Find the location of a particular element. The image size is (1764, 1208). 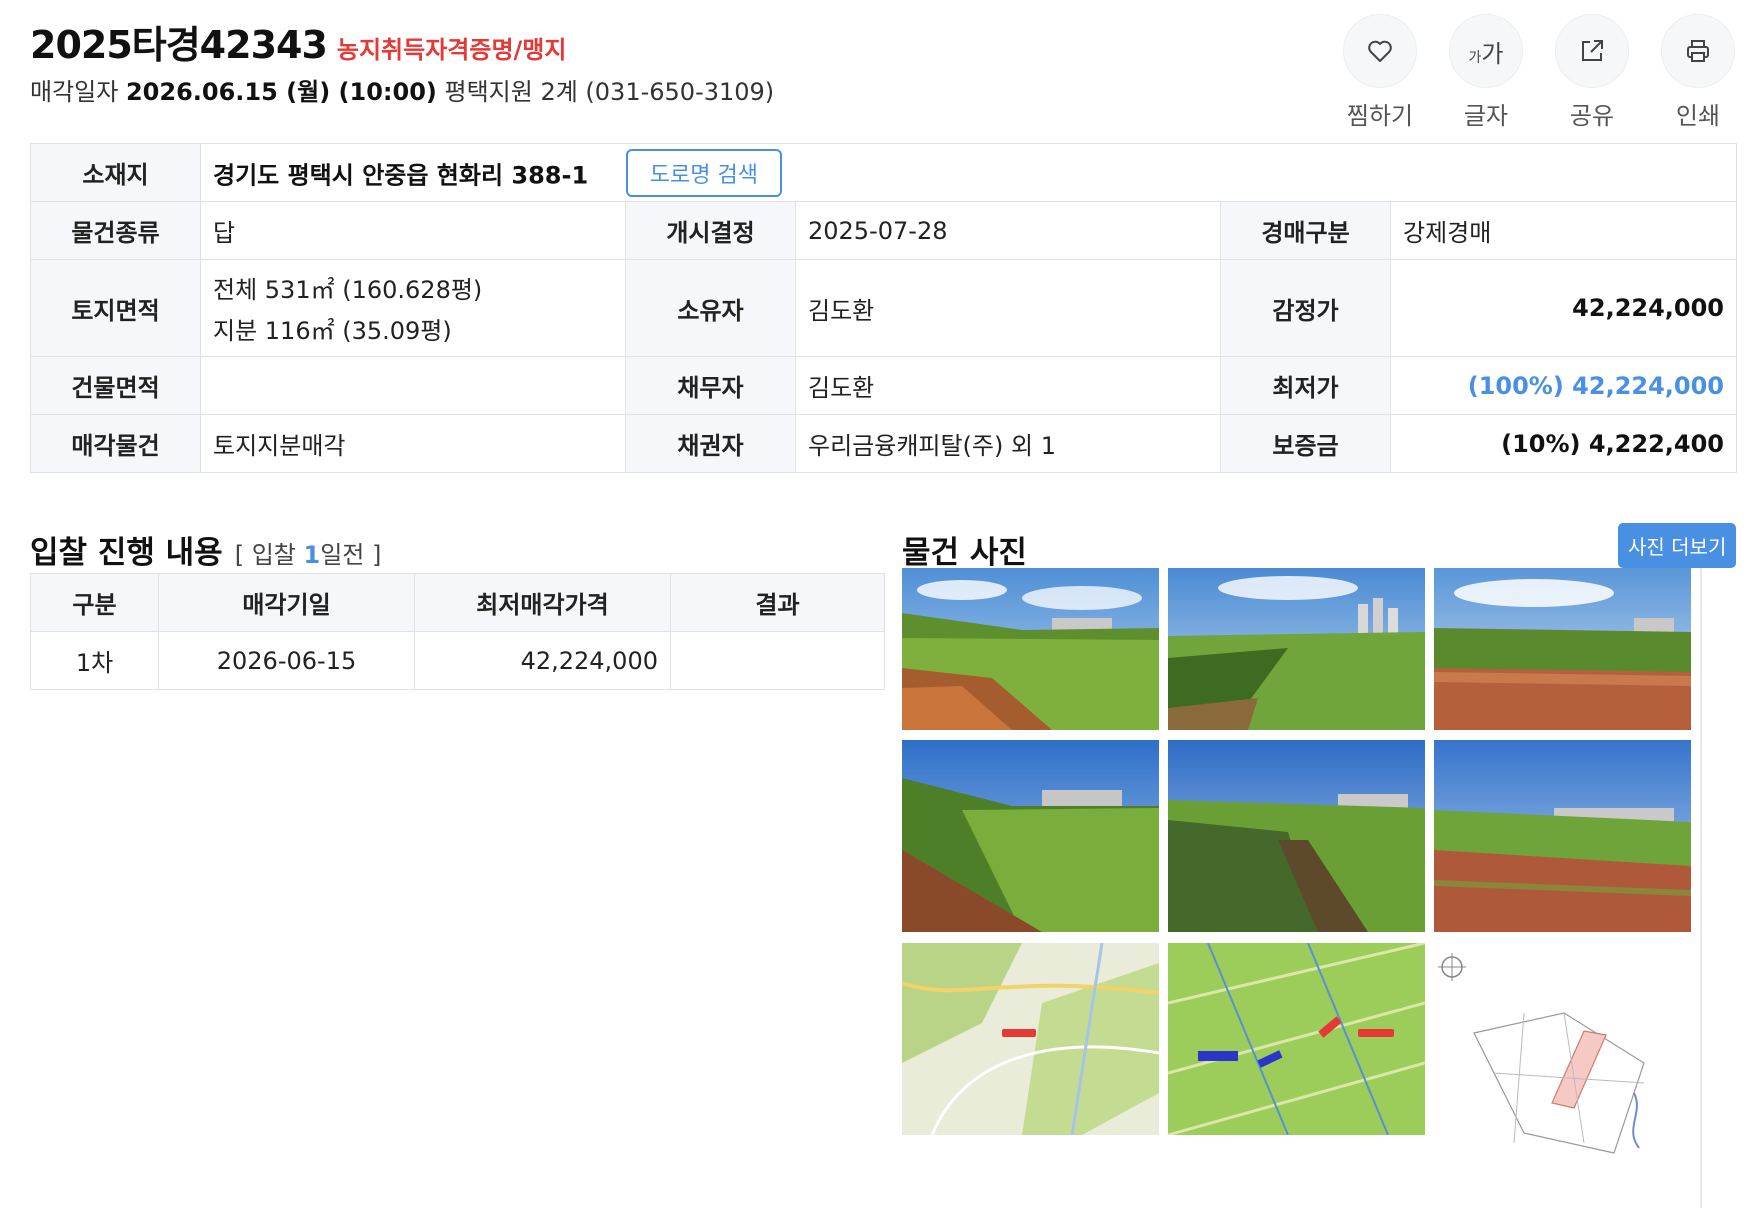

font-size-large-glyph: 가 is located at coordinates (1492, 53).